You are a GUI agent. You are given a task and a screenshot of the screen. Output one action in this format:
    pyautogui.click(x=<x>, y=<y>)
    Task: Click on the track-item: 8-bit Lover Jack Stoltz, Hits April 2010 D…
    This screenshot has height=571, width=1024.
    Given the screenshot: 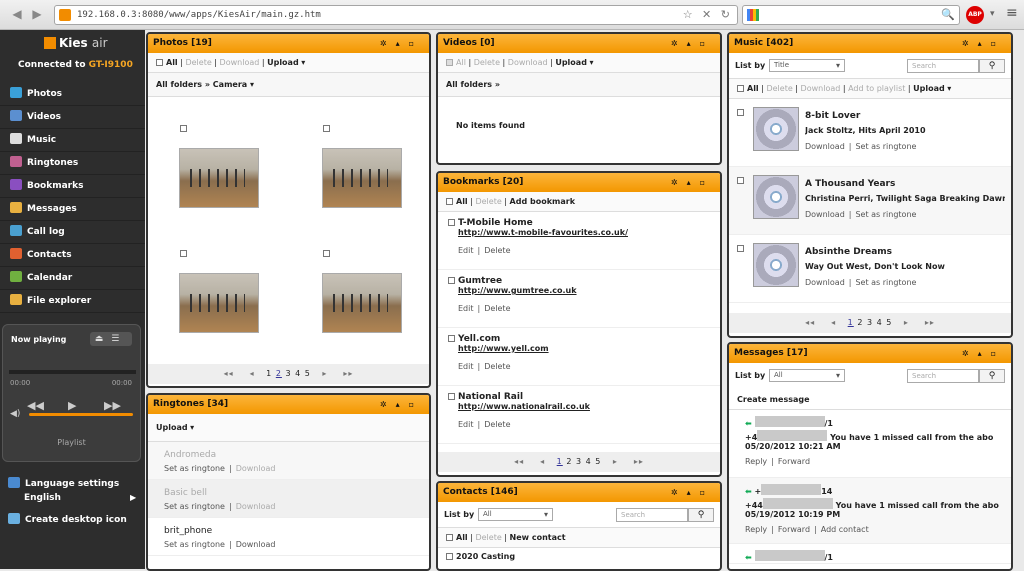 What is the action you would take?
    pyautogui.click(x=870, y=133)
    